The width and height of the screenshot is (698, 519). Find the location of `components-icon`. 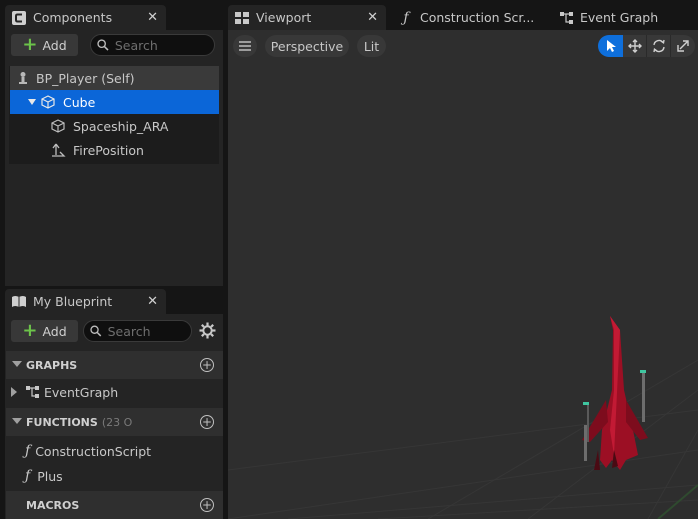

components-icon is located at coordinates (19, 18).